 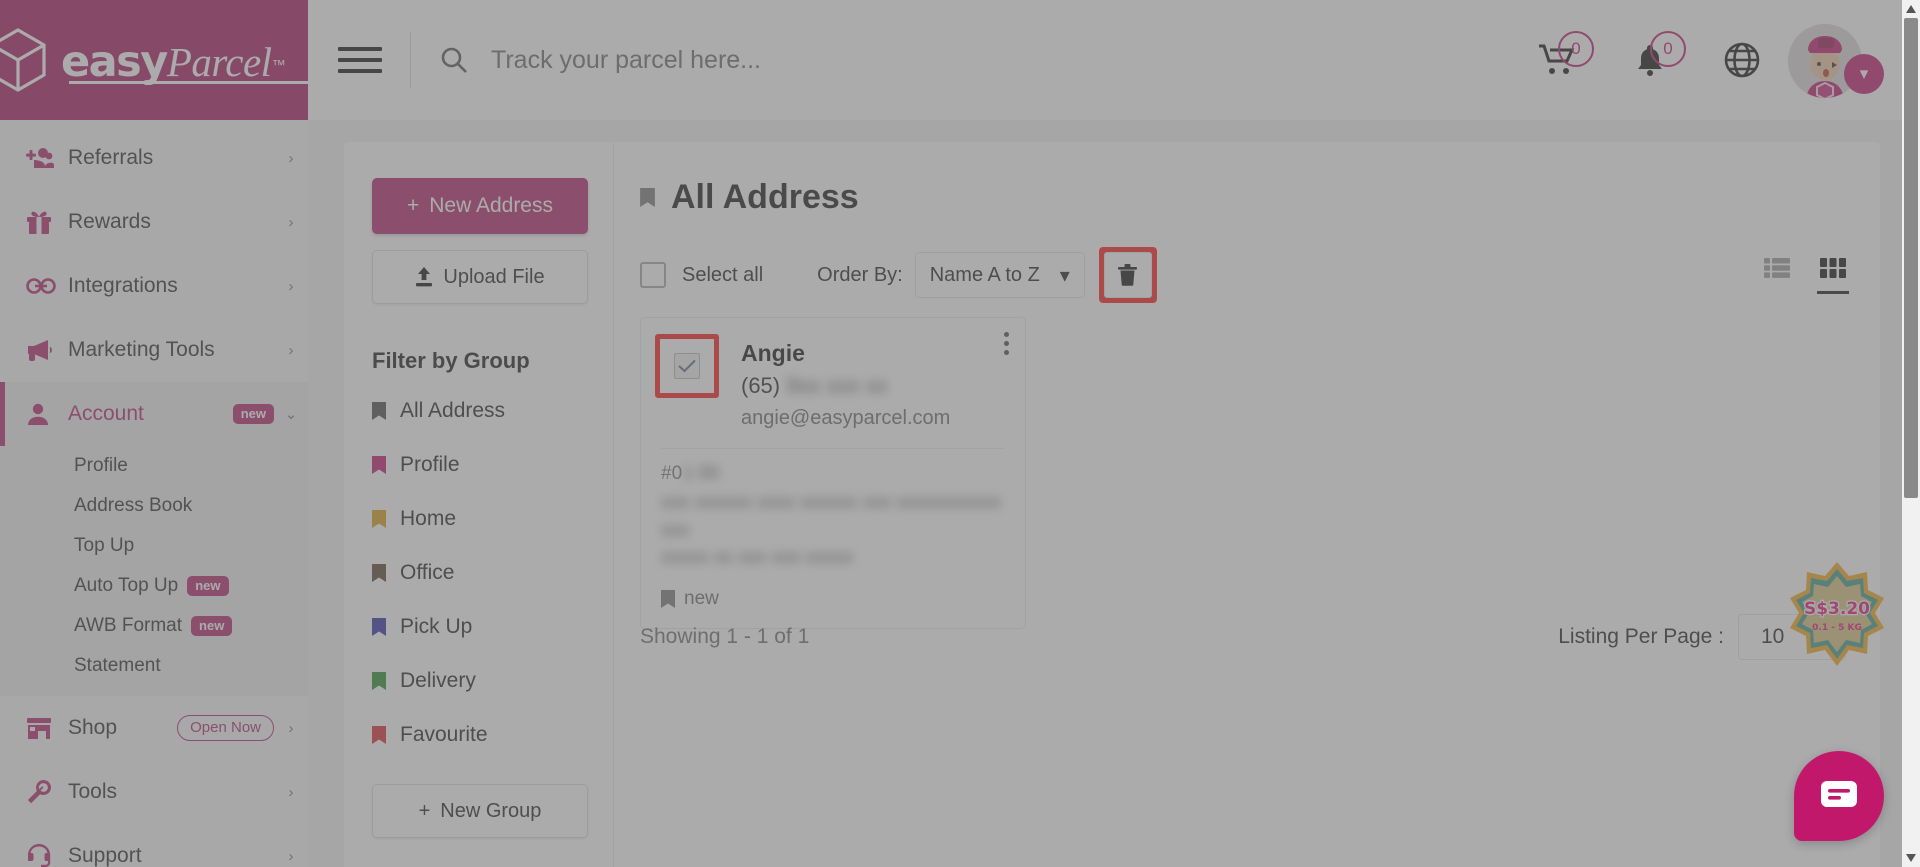 I want to click on logo-parcel-text: Parcel, so click(x=219, y=61).